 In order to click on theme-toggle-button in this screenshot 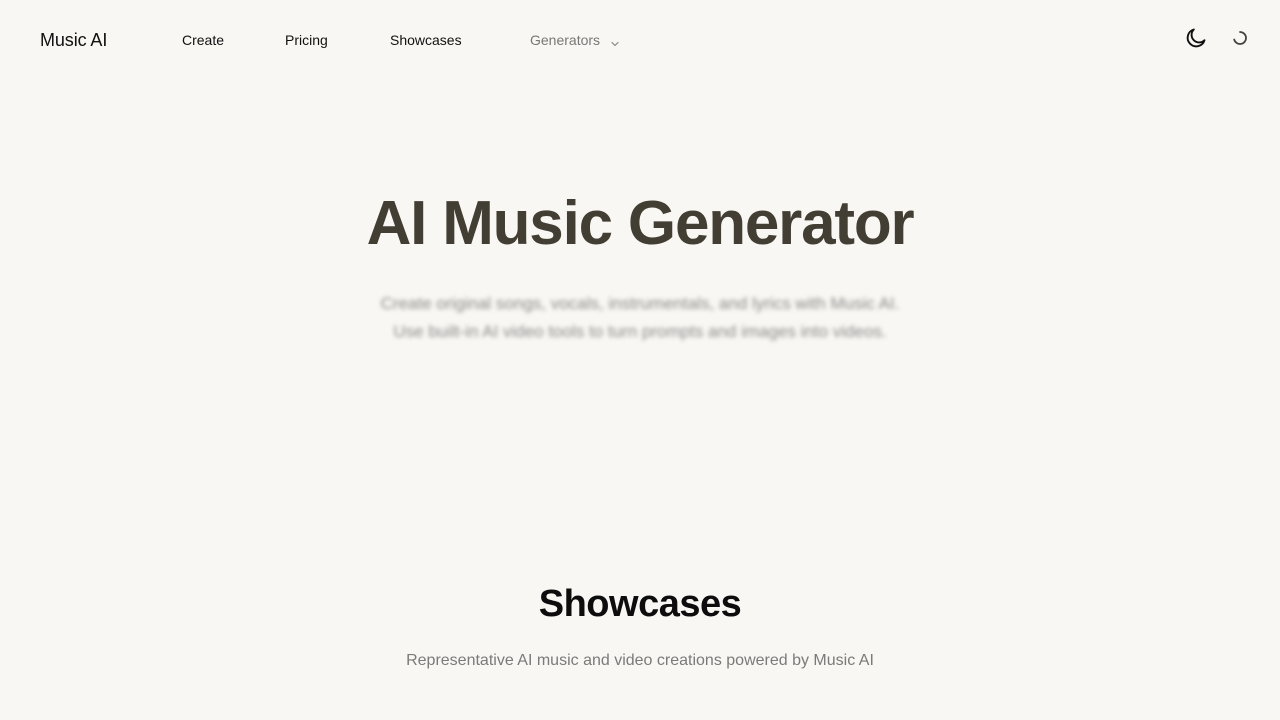, I will do `click(1196, 40)`.